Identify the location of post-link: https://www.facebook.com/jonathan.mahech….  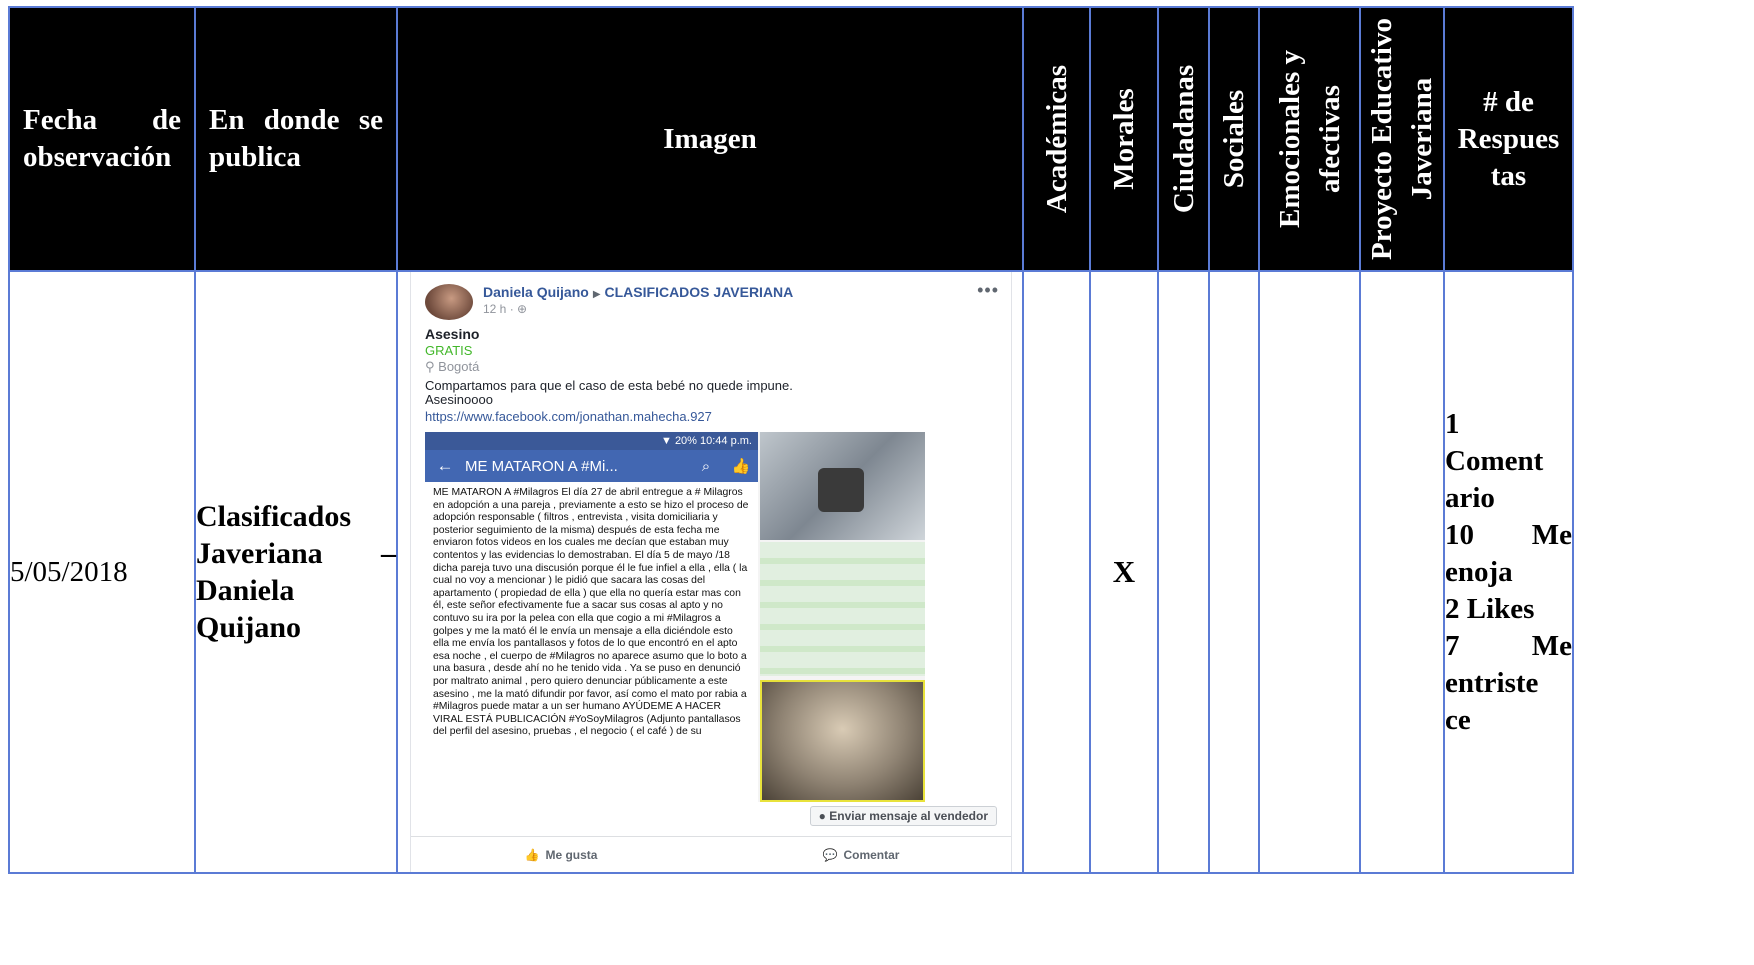
(568, 416).